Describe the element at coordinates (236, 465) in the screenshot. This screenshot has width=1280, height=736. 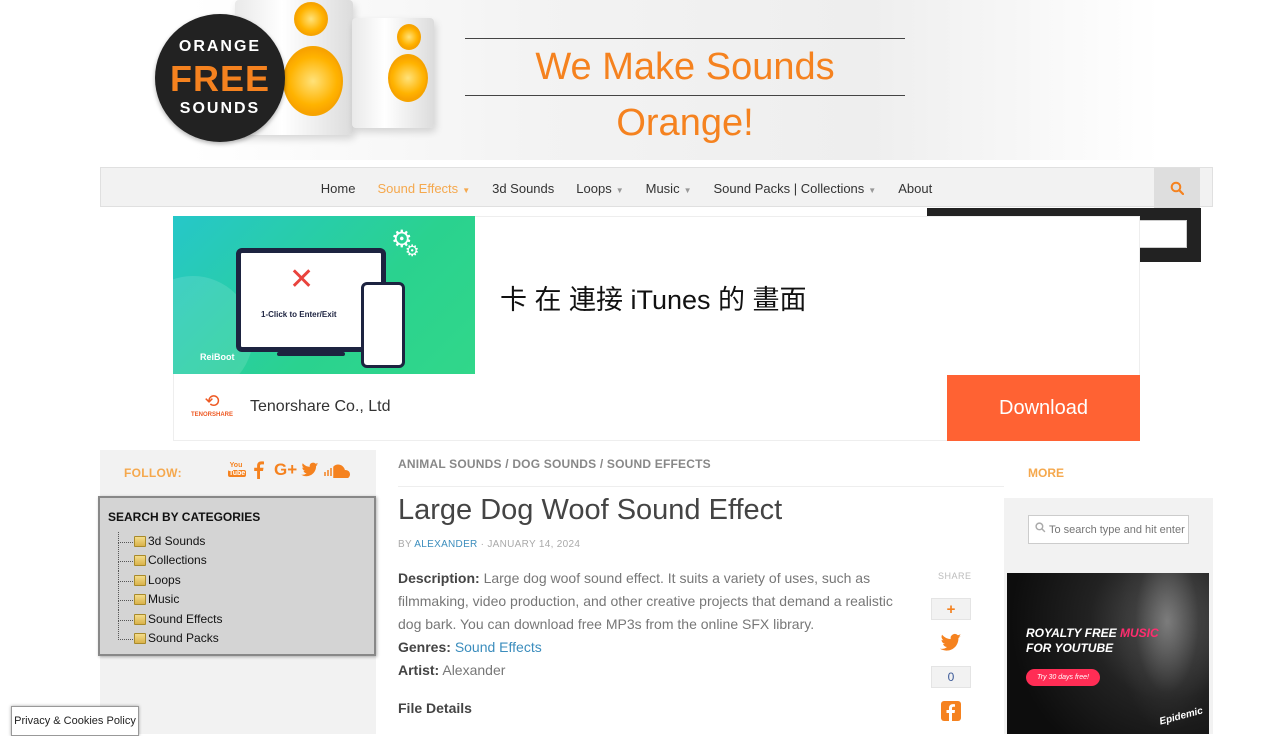
I see `youtube-icon-top: You` at that location.